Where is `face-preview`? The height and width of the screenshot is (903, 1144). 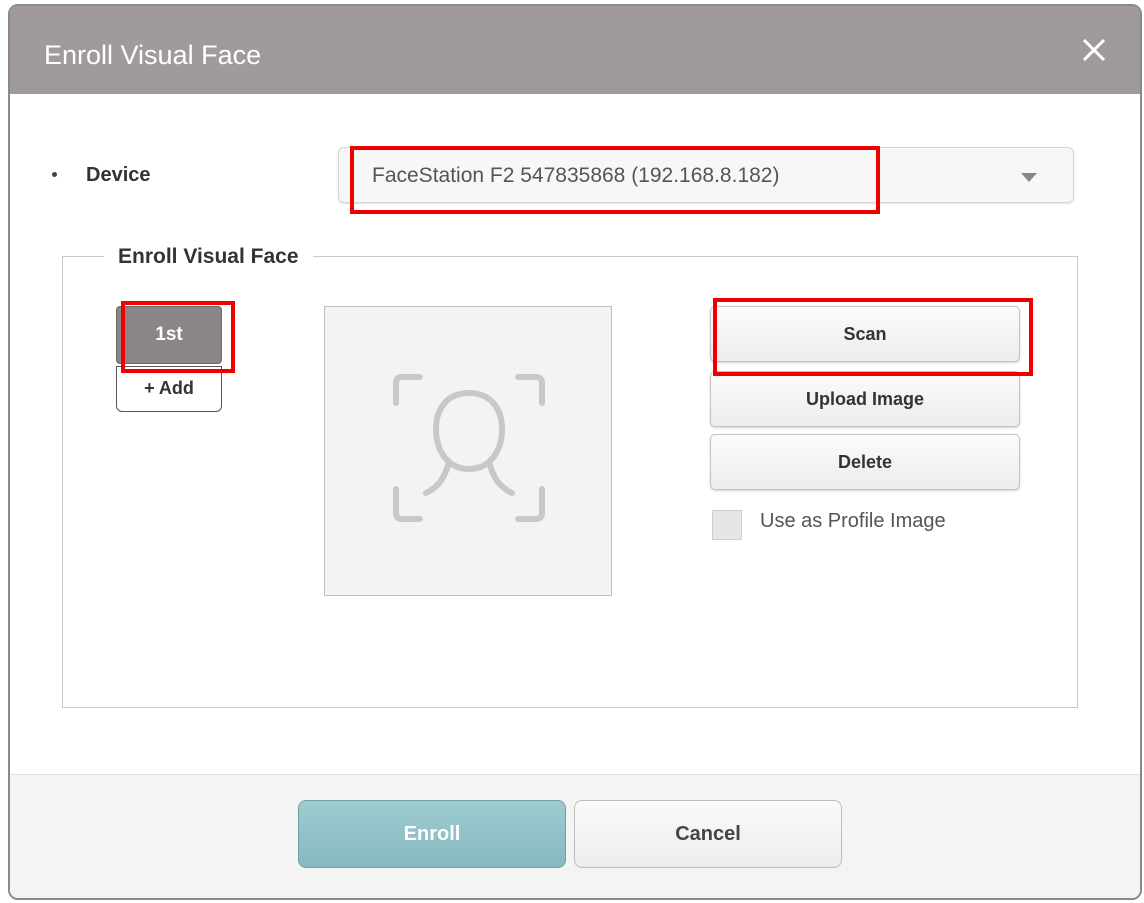
face-preview is located at coordinates (468, 451).